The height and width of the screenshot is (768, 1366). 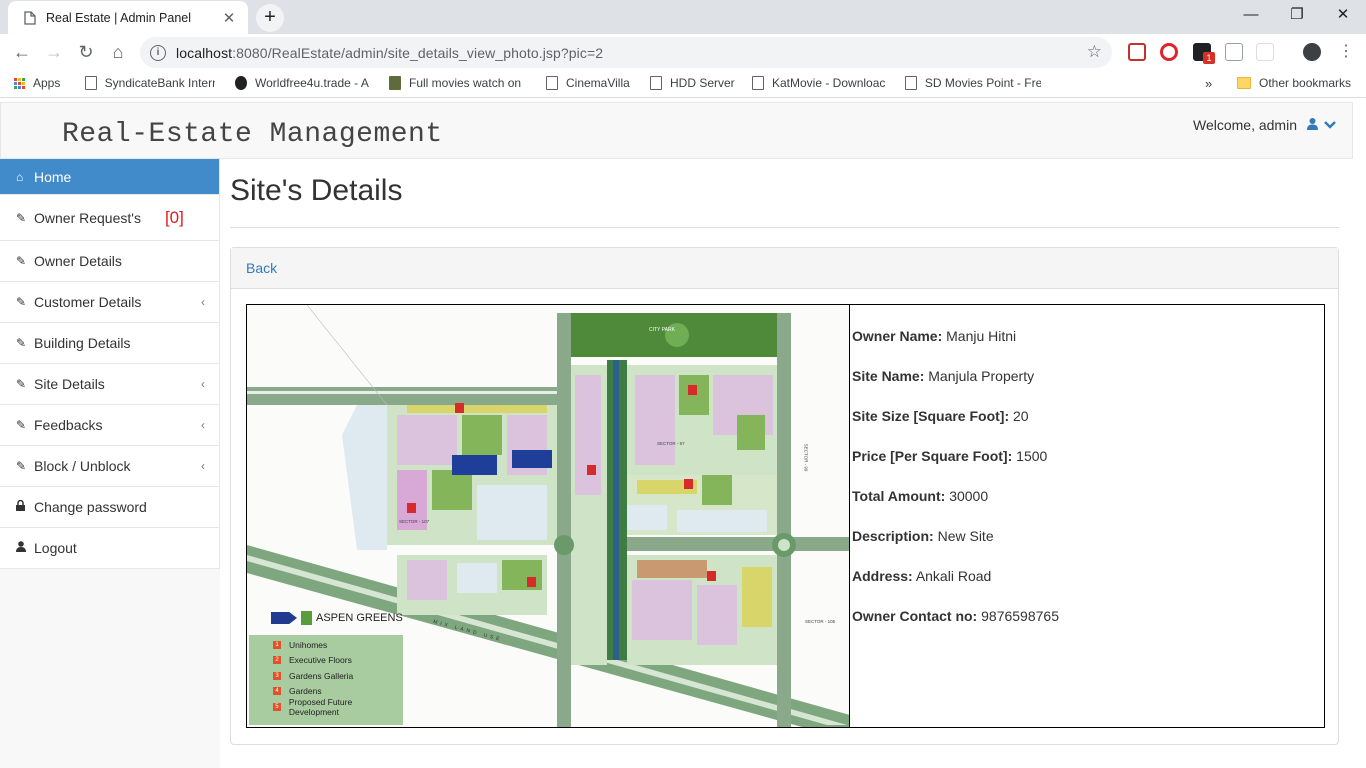 I want to click on owner-contact-row: Owner Contact no: 9876598765, so click(x=955, y=616).